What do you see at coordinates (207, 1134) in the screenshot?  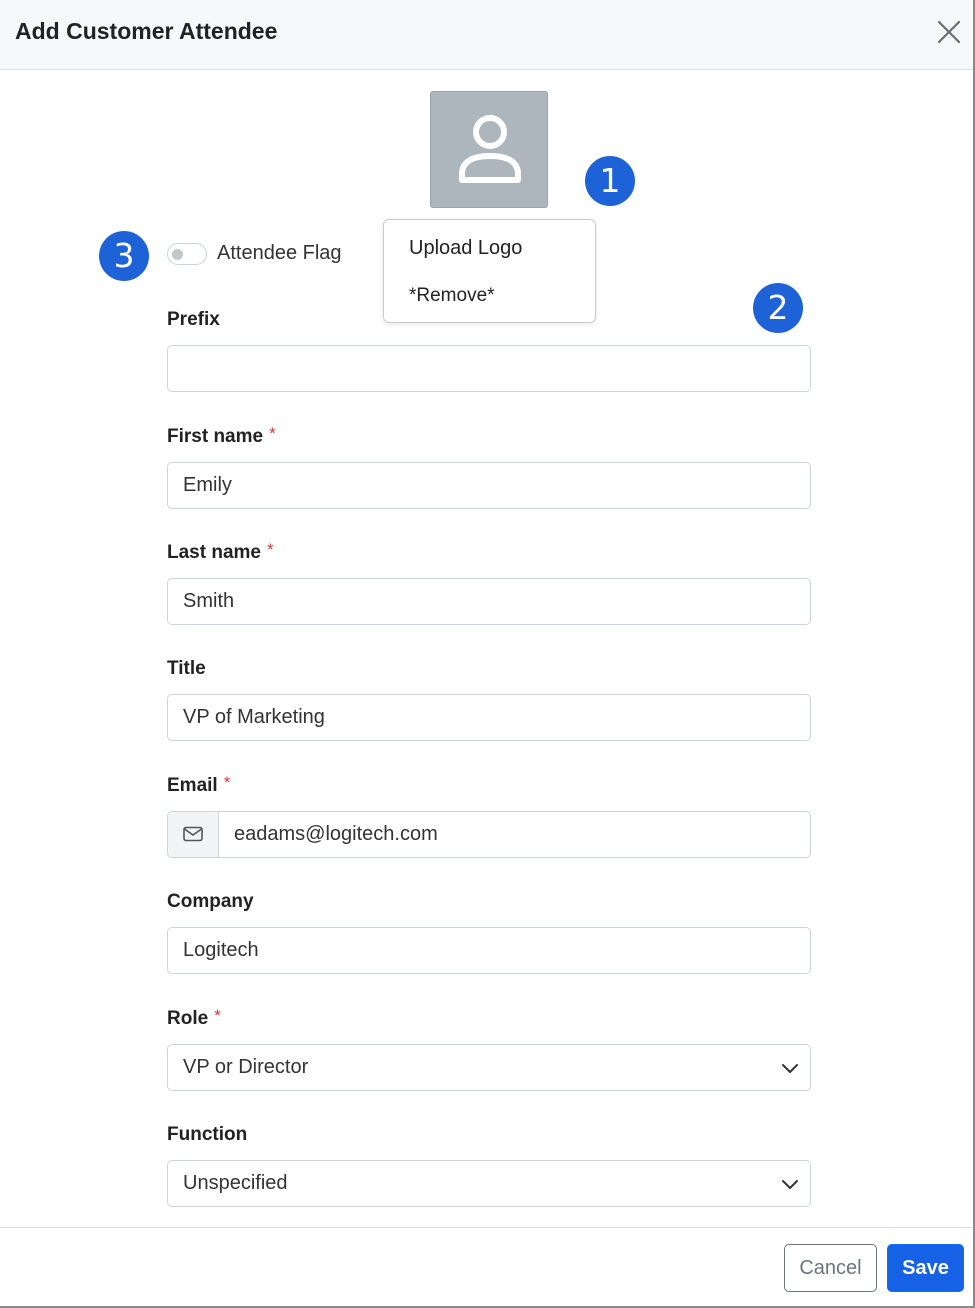 I see `function-label: Function` at bounding box center [207, 1134].